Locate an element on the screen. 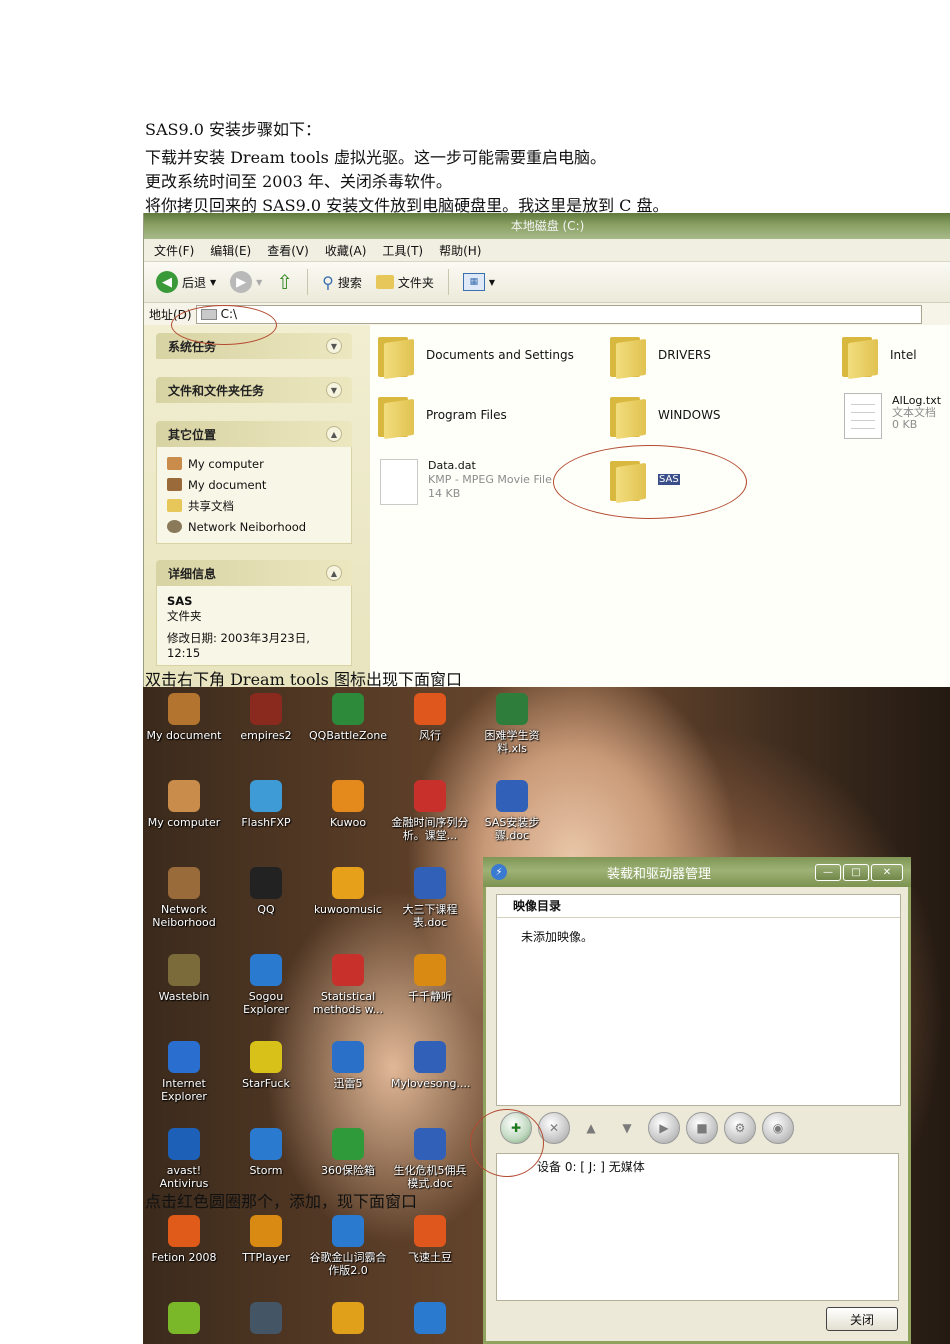 Image resolution: width=950 pixels, height=1344 pixels. place-label: My document is located at coordinates (227, 484).